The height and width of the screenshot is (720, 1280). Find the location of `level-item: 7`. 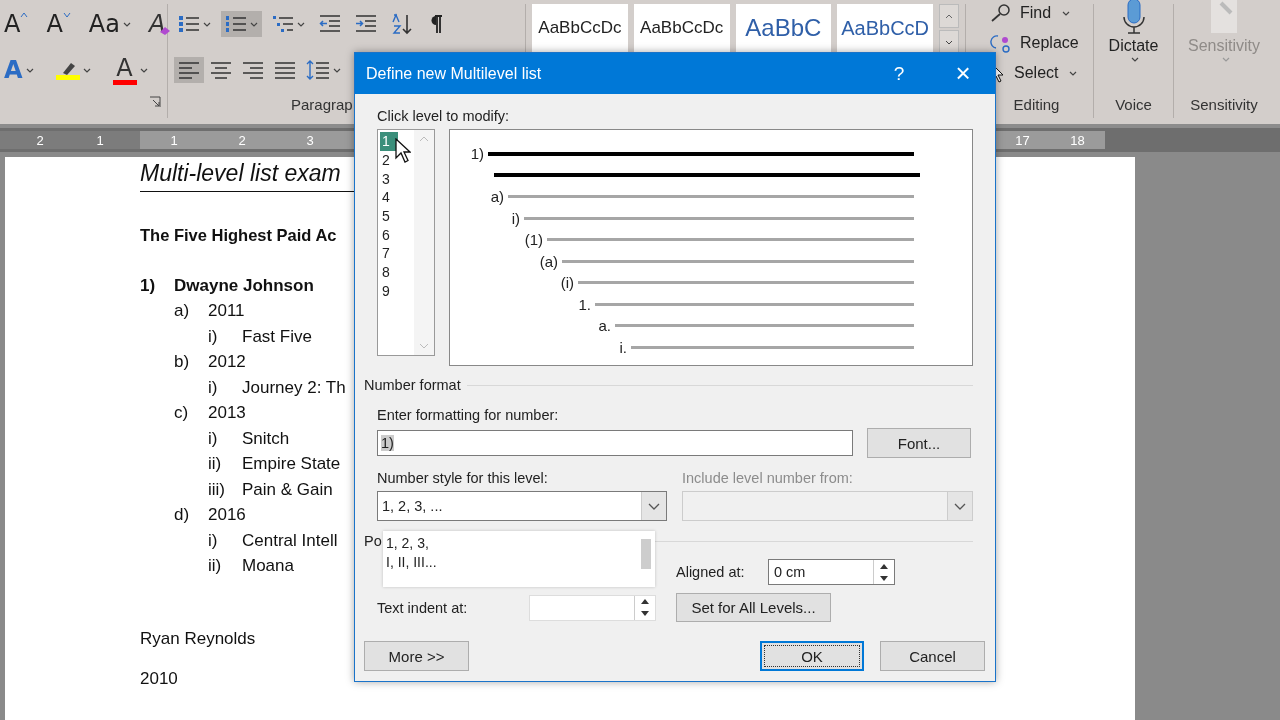

level-item: 7 is located at coordinates (386, 253).